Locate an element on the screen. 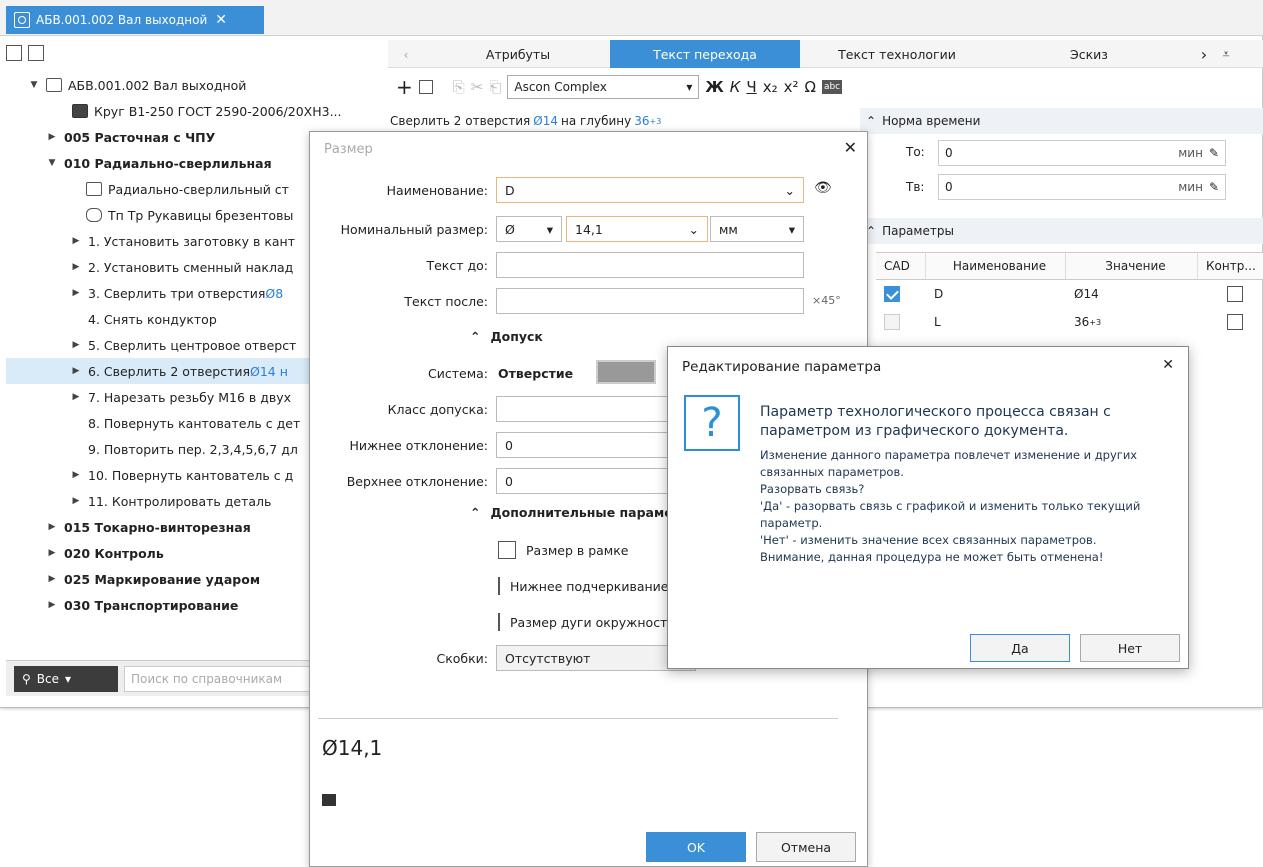 The height and width of the screenshot is (867, 1263). column-cad: CAD is located at coordinates (901, 266).